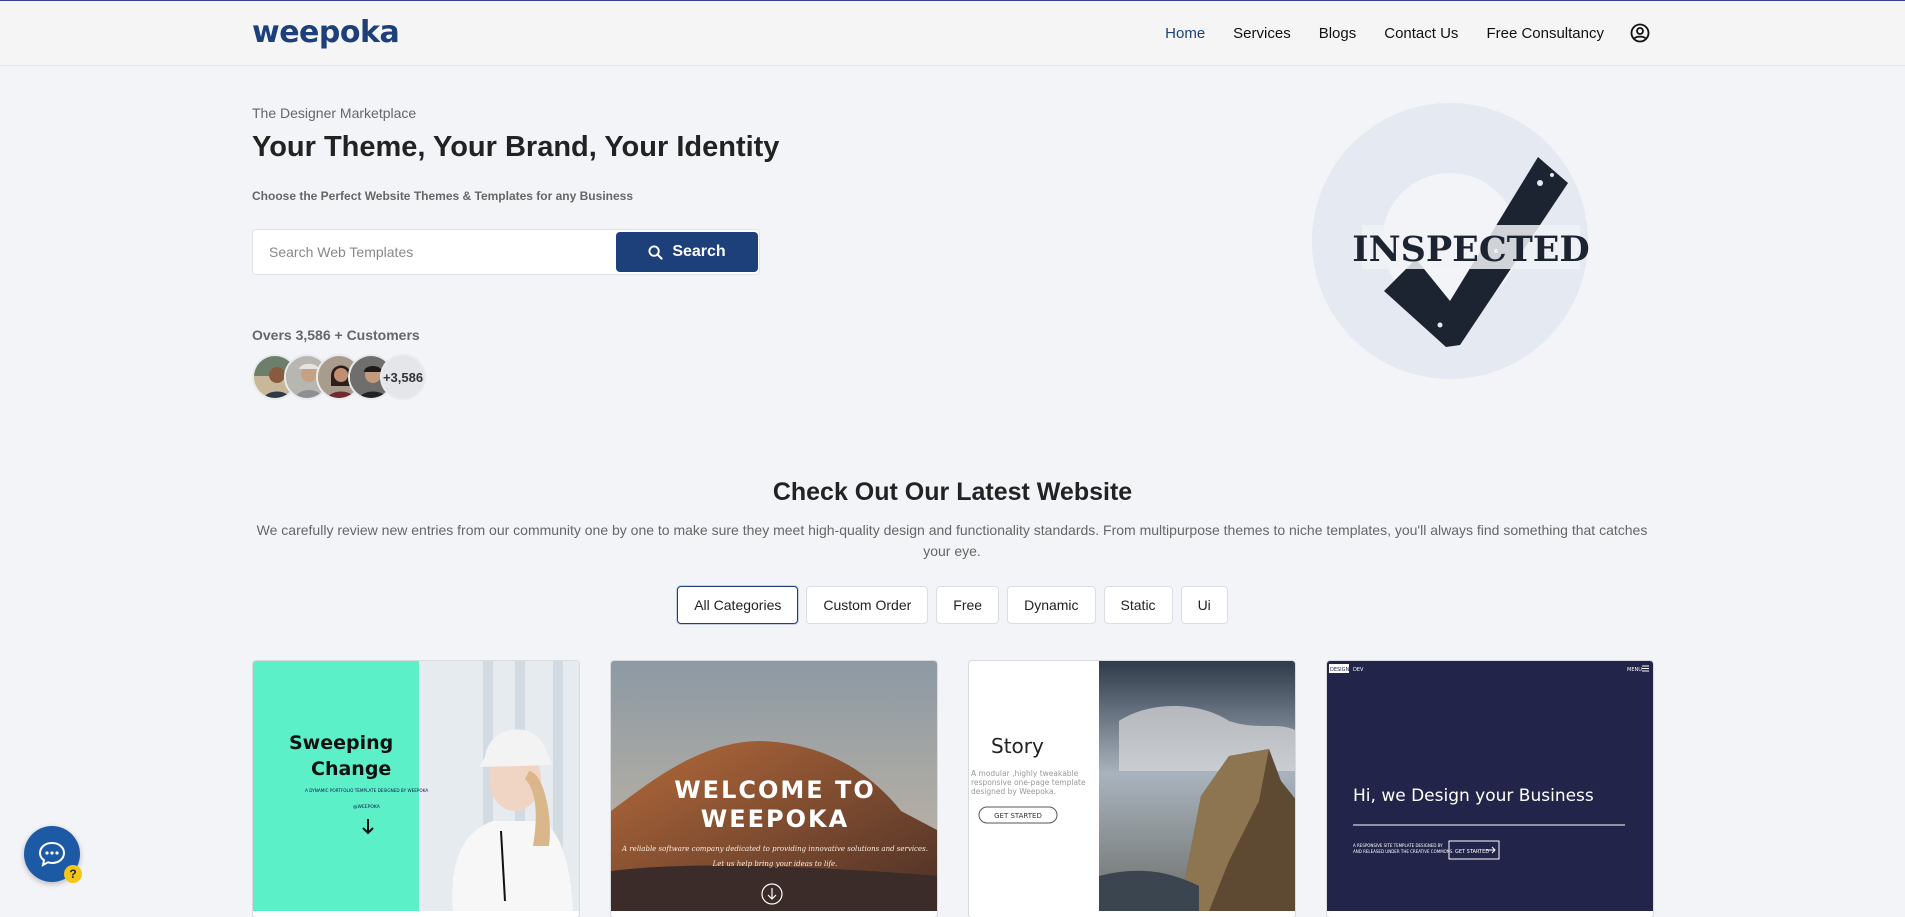 This screenshot has height=917, width=1905. Describe the element at coordinates (1262, 33) in the screenshot. I see `nav-item-services: Services` at that location.